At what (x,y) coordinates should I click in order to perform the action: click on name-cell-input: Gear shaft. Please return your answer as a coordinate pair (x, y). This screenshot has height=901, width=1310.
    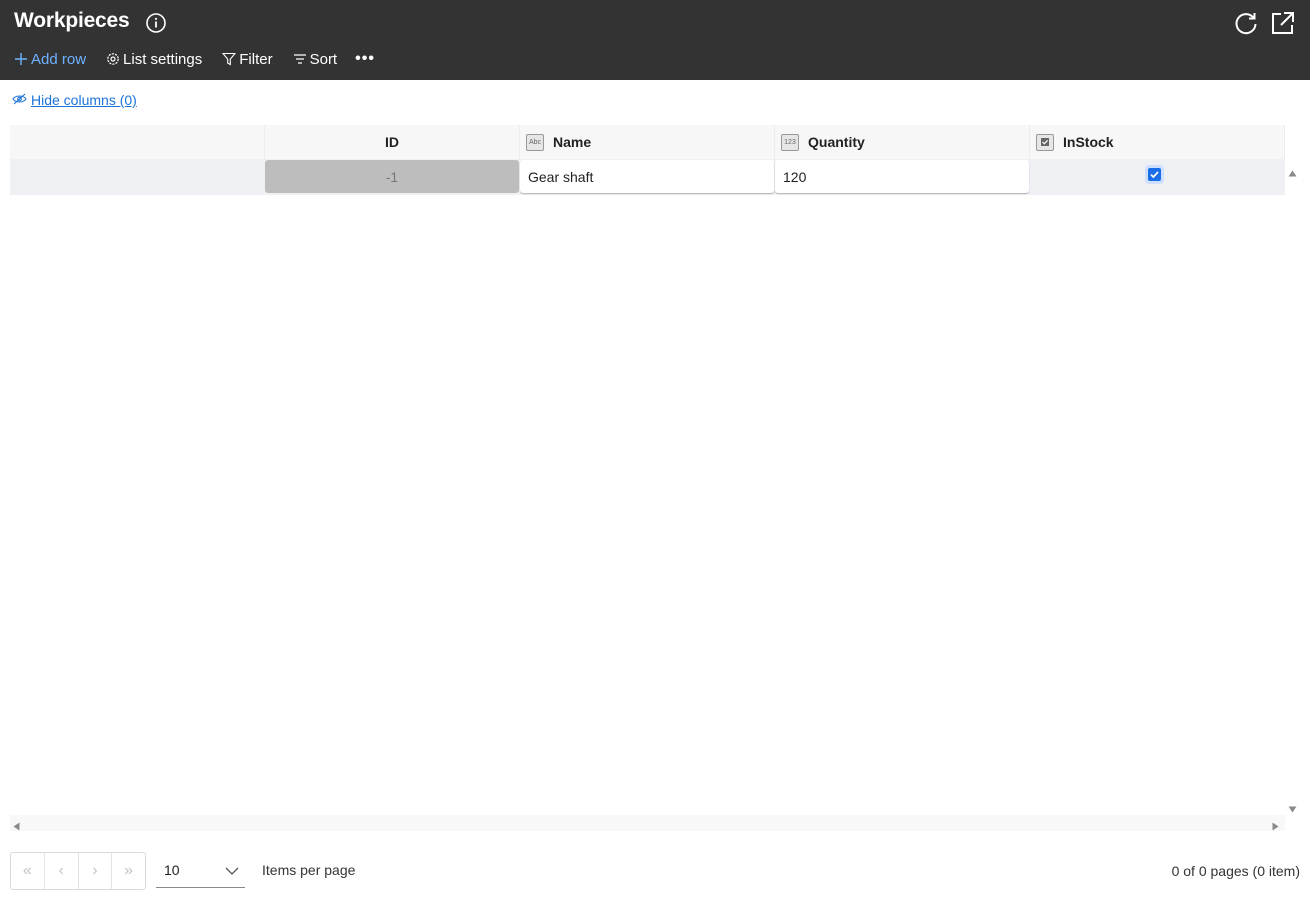
    Looking at the image, I should click on (647, 176).